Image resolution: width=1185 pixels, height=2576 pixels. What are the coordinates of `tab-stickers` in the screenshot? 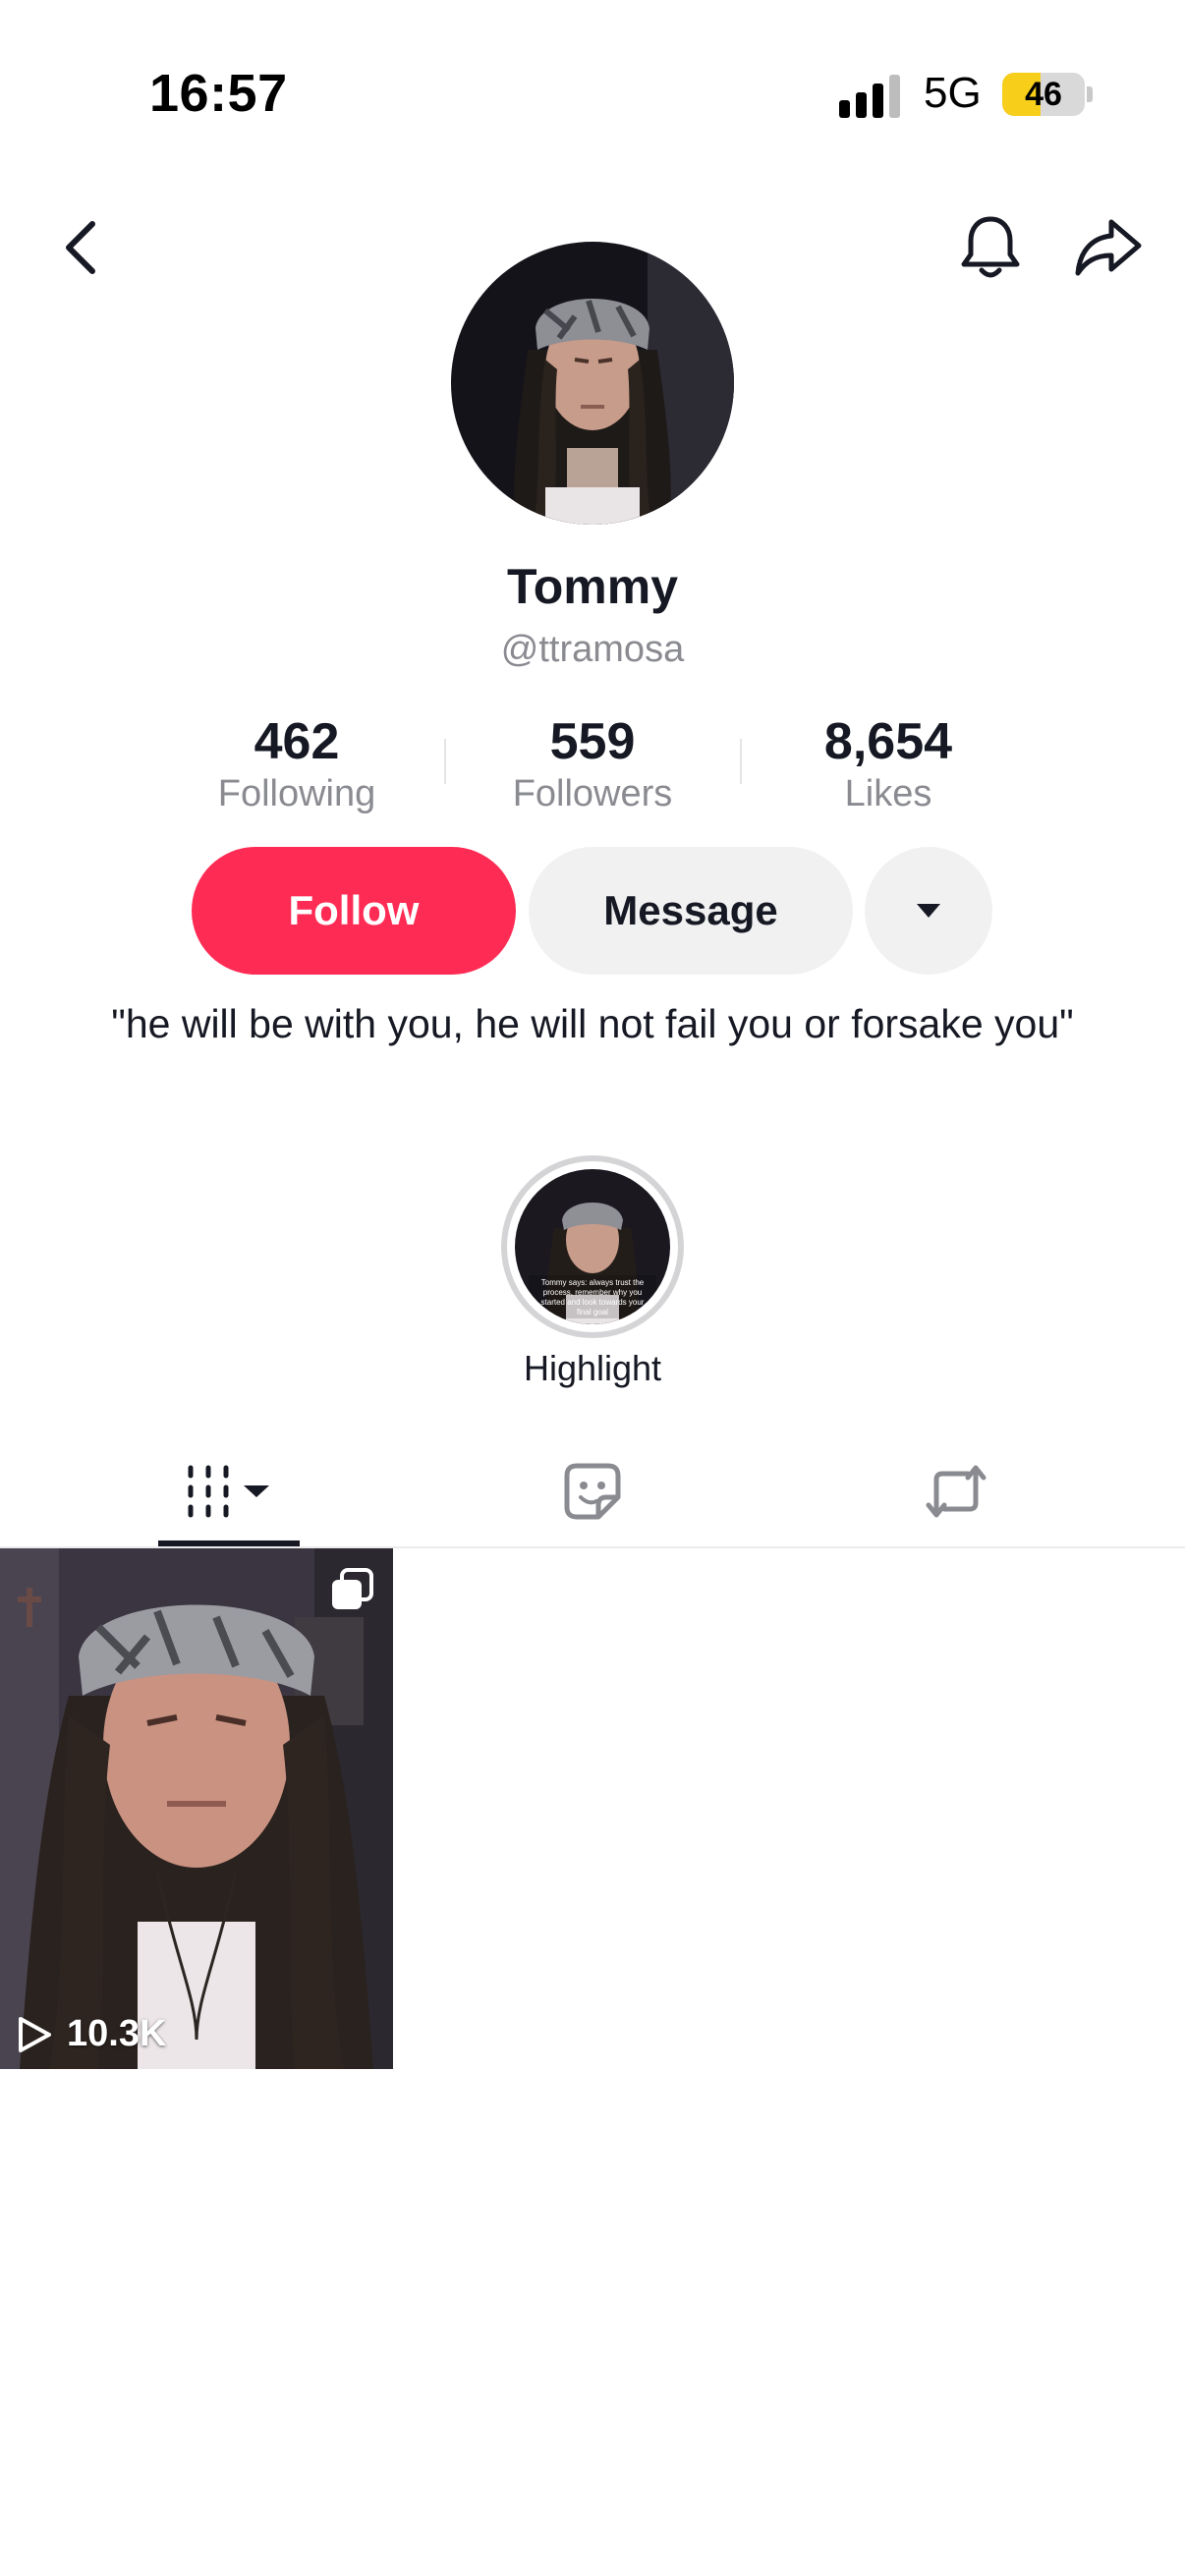 It's located at (592, 1491).